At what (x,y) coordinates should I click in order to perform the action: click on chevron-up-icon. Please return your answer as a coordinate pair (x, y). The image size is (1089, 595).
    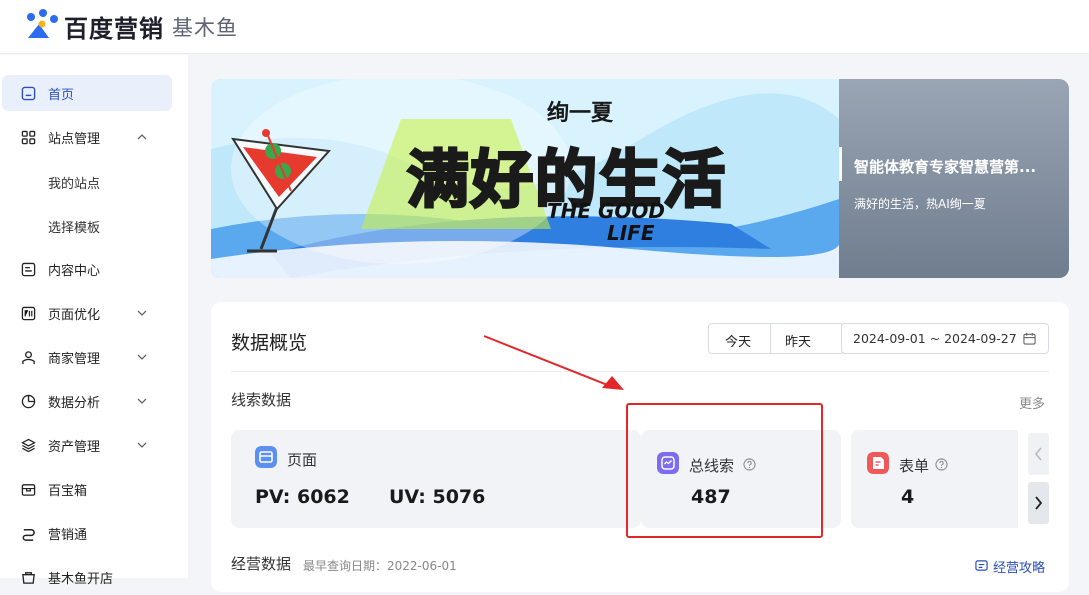
    Looking at the image, I should click on (142, 137).